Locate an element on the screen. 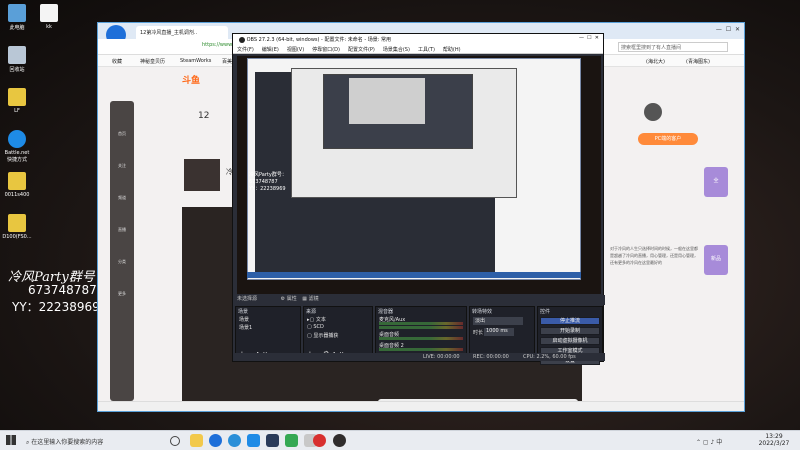 The image size is (800, 450). desktop-icon-label: kk is located at coordinates (49, 27).